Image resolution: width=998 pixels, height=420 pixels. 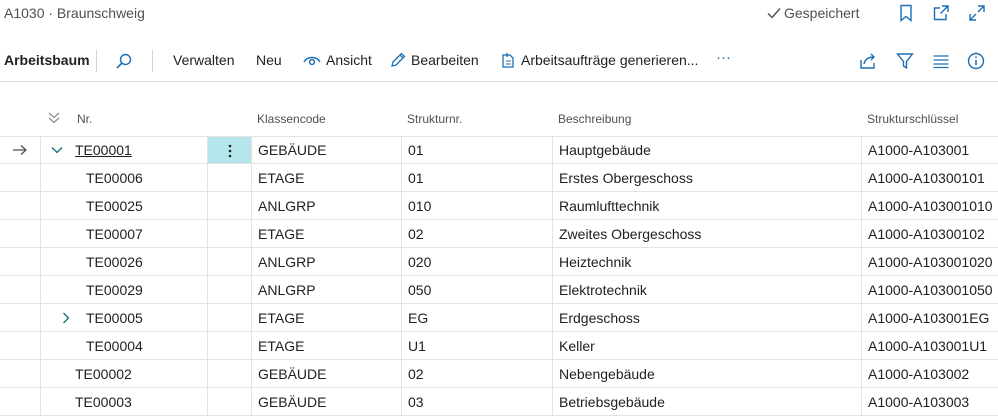 I want to click on grid-line, so click(x=499, y=415).